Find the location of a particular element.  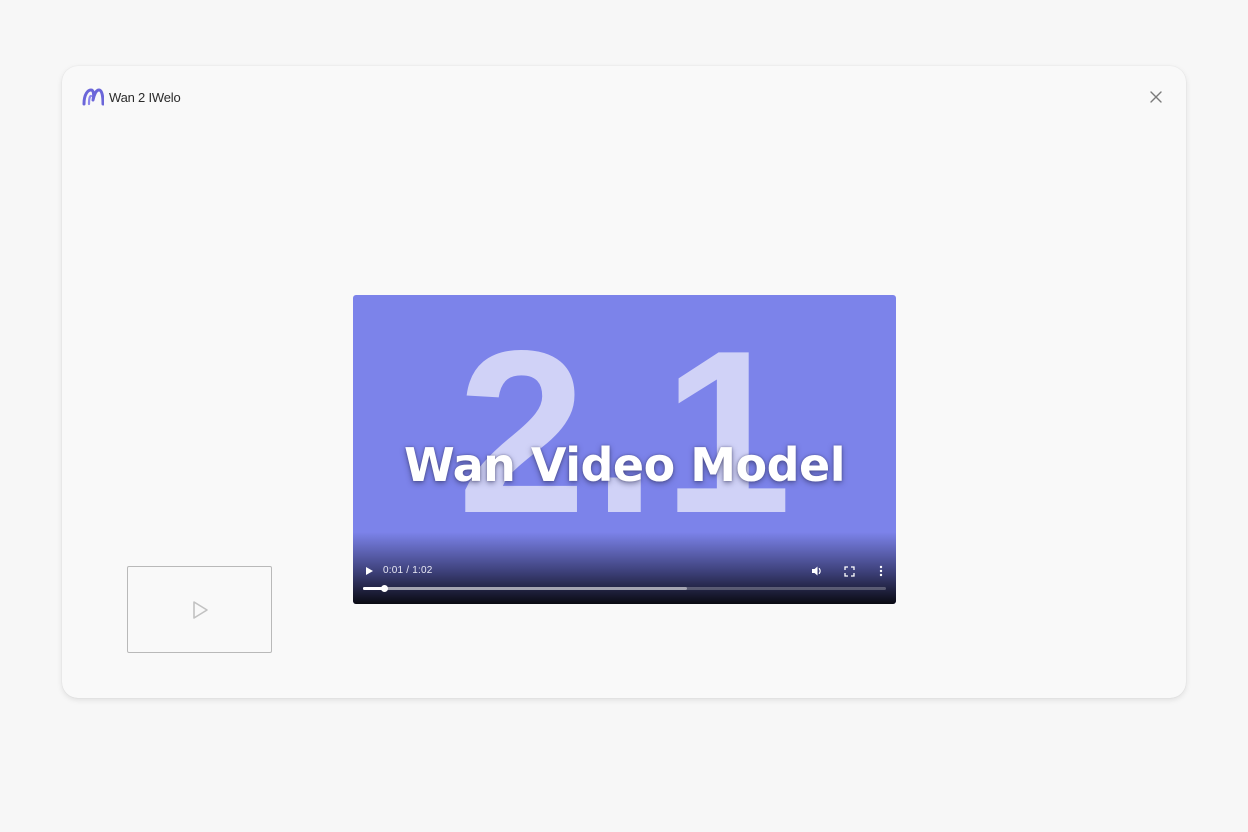

brand: Wan 2 IWelo is located at coordinates (131, 97).